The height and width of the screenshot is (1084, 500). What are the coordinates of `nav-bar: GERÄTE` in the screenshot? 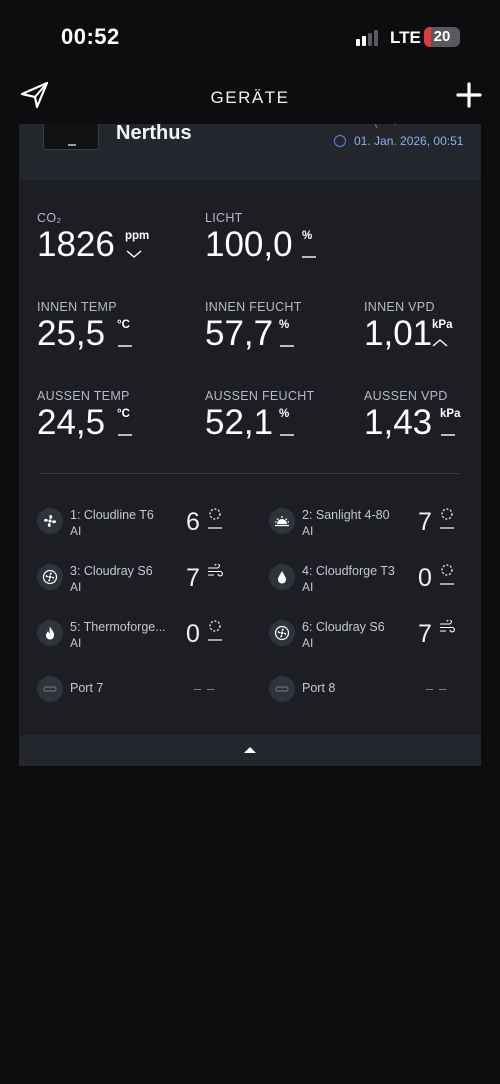 It's located at (250, 97).